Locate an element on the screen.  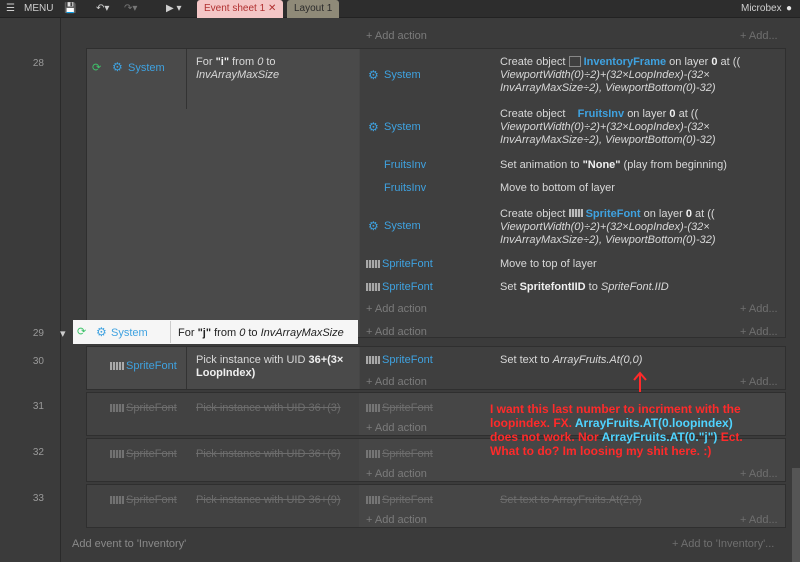
condition-text-line: LoopIndex) is located at coordinates (226, 373).